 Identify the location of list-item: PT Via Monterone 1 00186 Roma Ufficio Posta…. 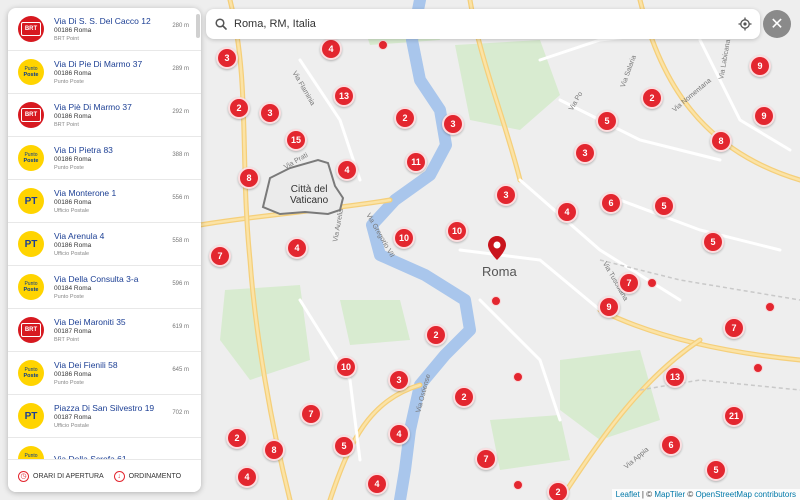
(104, 201).